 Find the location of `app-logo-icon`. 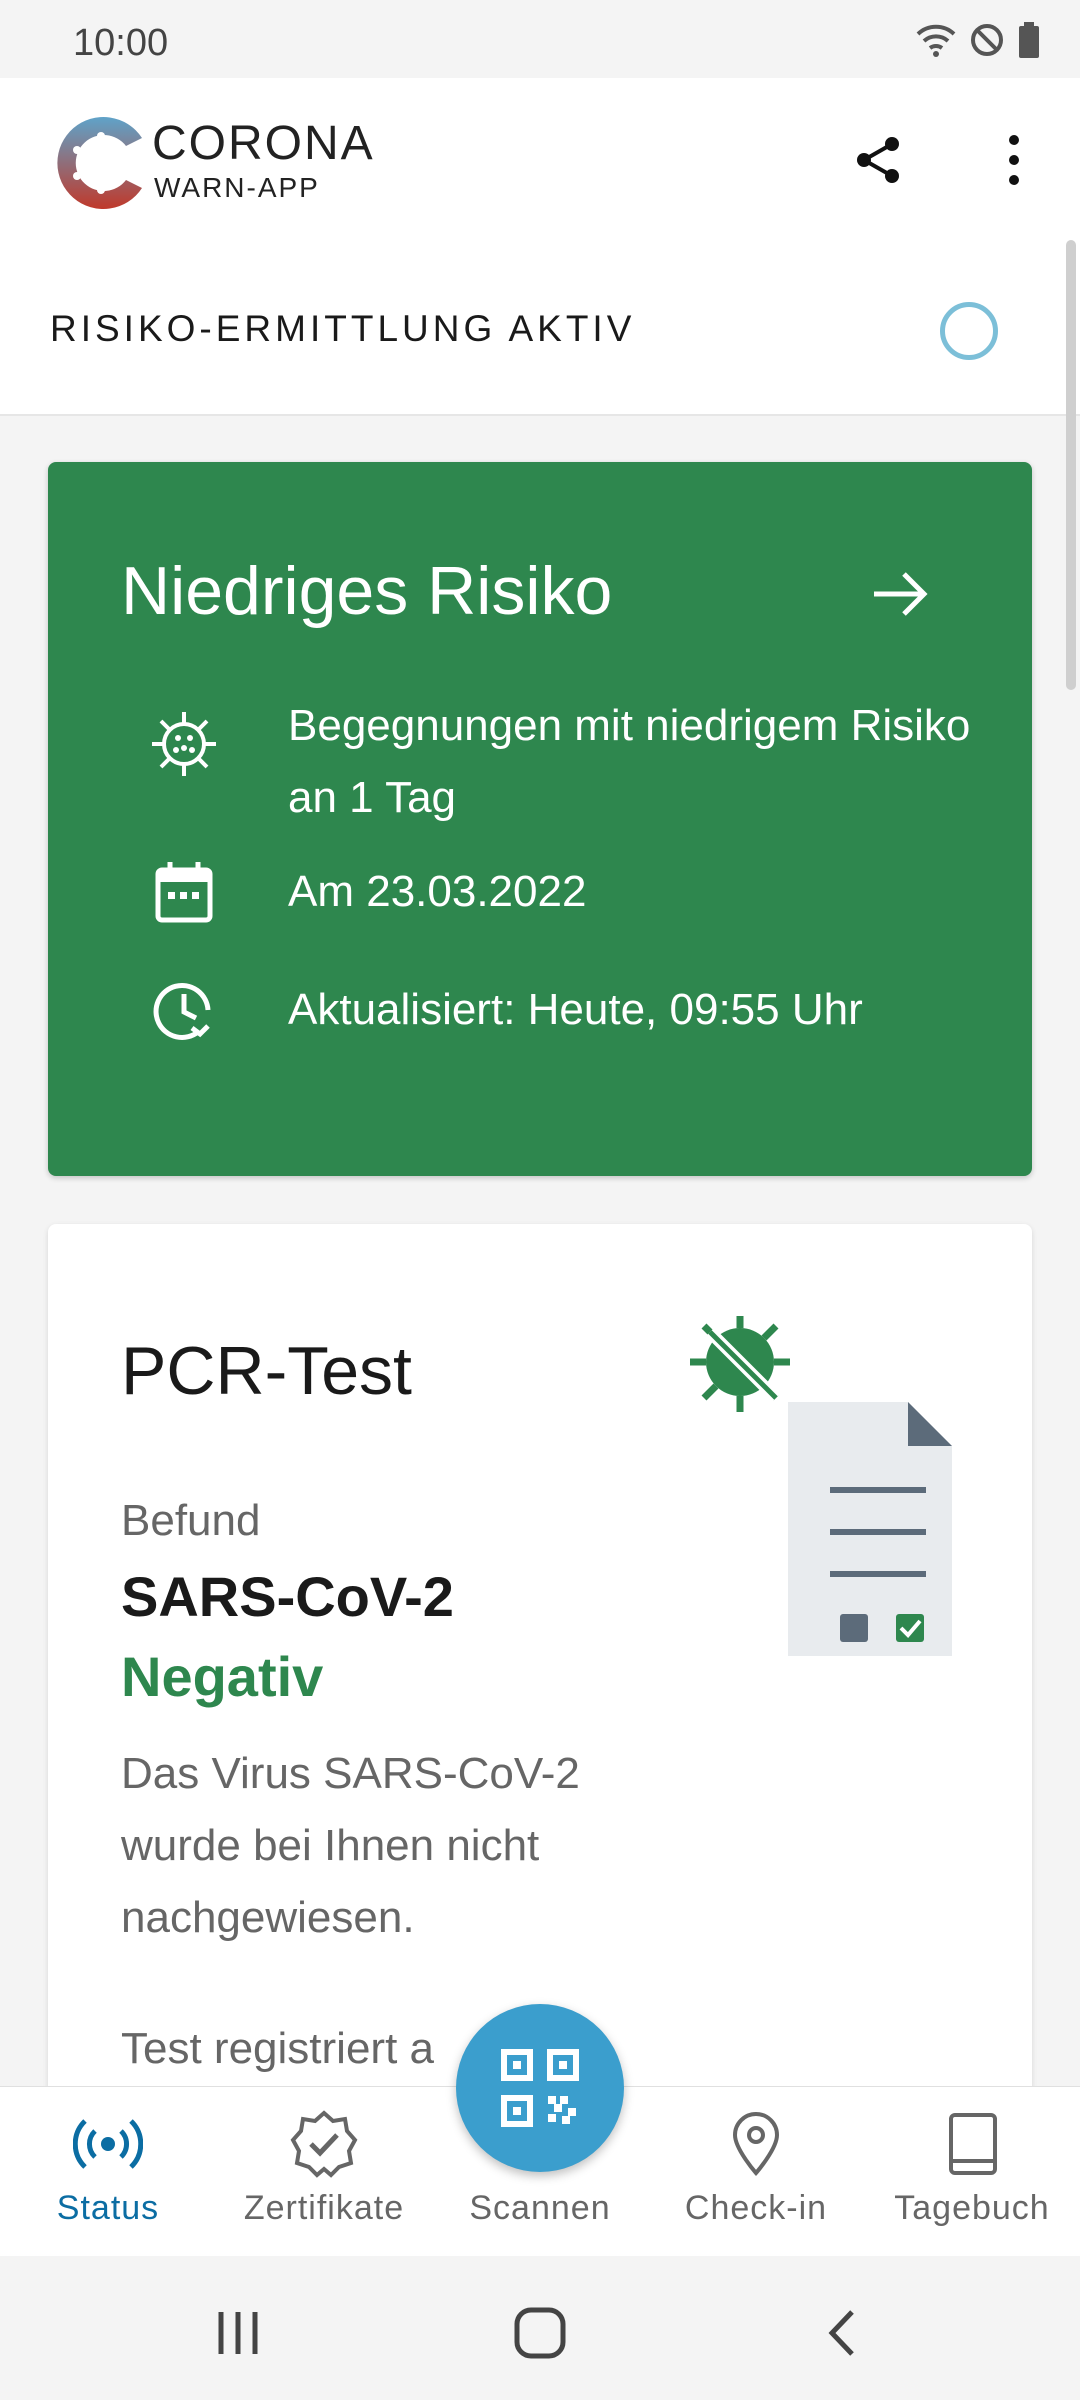

app-logo-icon is located at coordinates (99, 163).